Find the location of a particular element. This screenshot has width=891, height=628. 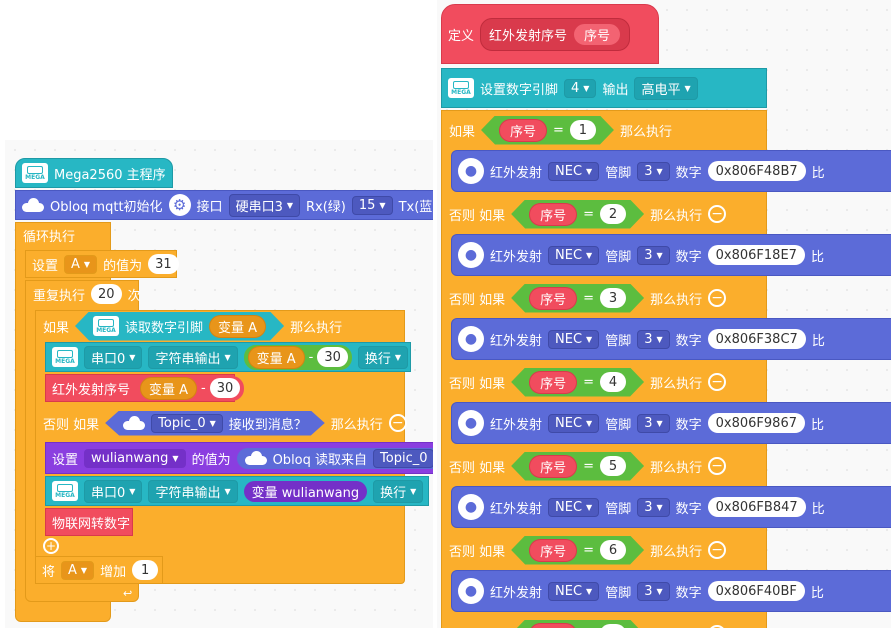

topic-dropdown: Topic_0 ▼ is located at coordinates (187, 423).